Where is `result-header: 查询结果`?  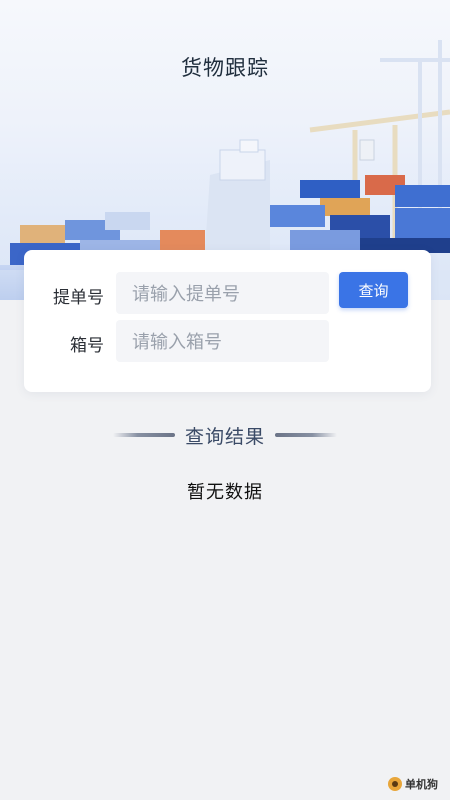 result-header: 查询结果 is located at coordinates (225, 435).